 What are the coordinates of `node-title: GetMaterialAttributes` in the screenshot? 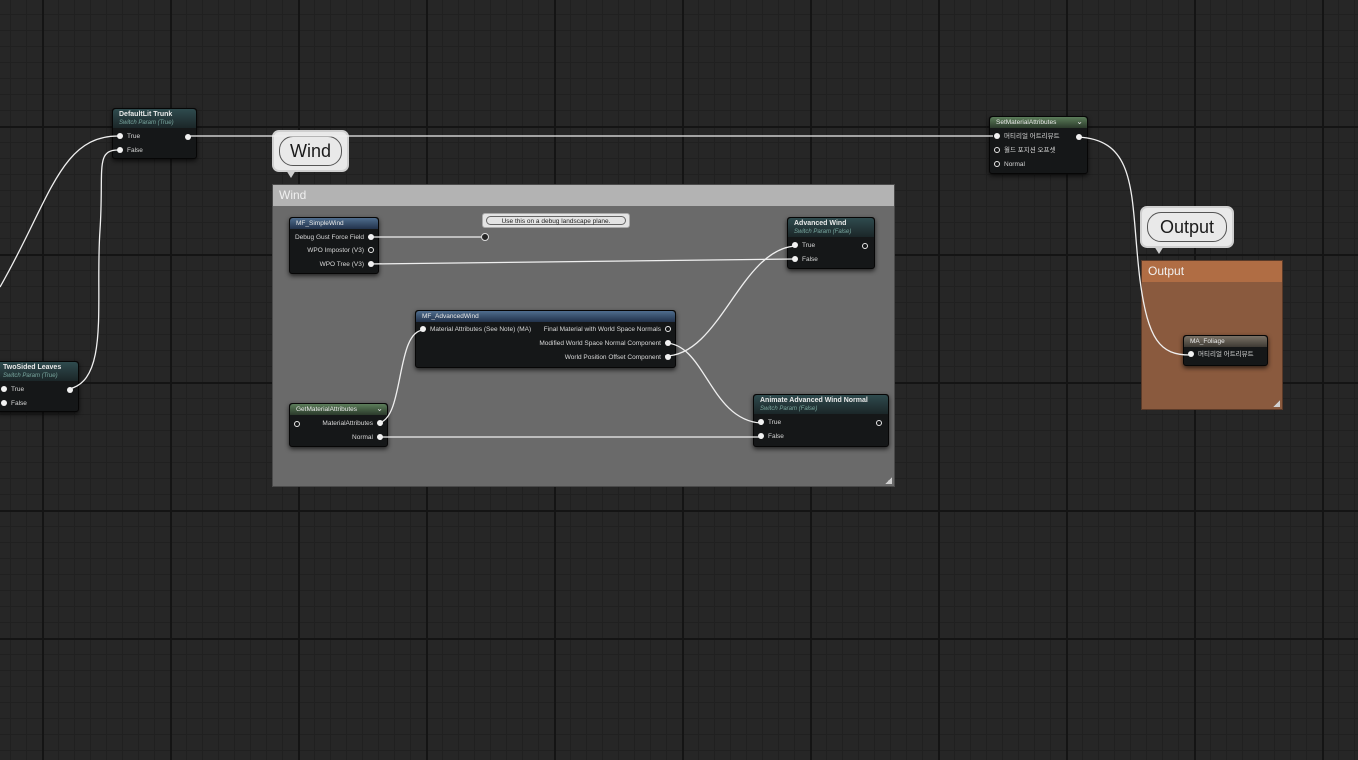 It's located at (327, 409).